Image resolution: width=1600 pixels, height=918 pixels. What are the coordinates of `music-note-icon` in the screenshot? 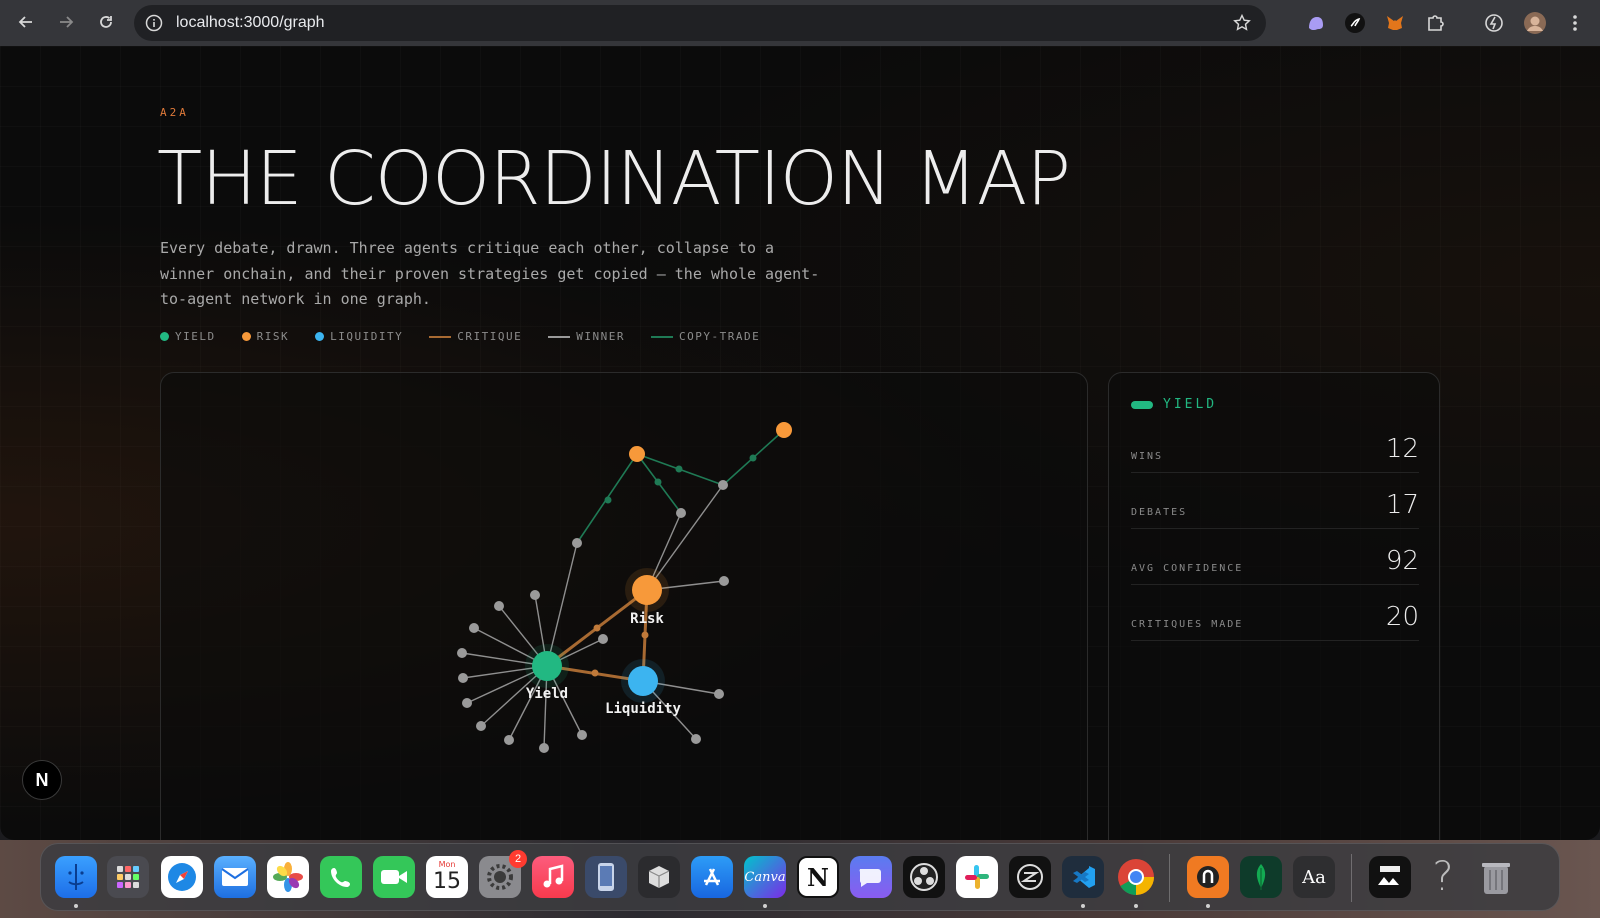 It's located at (553, 877).